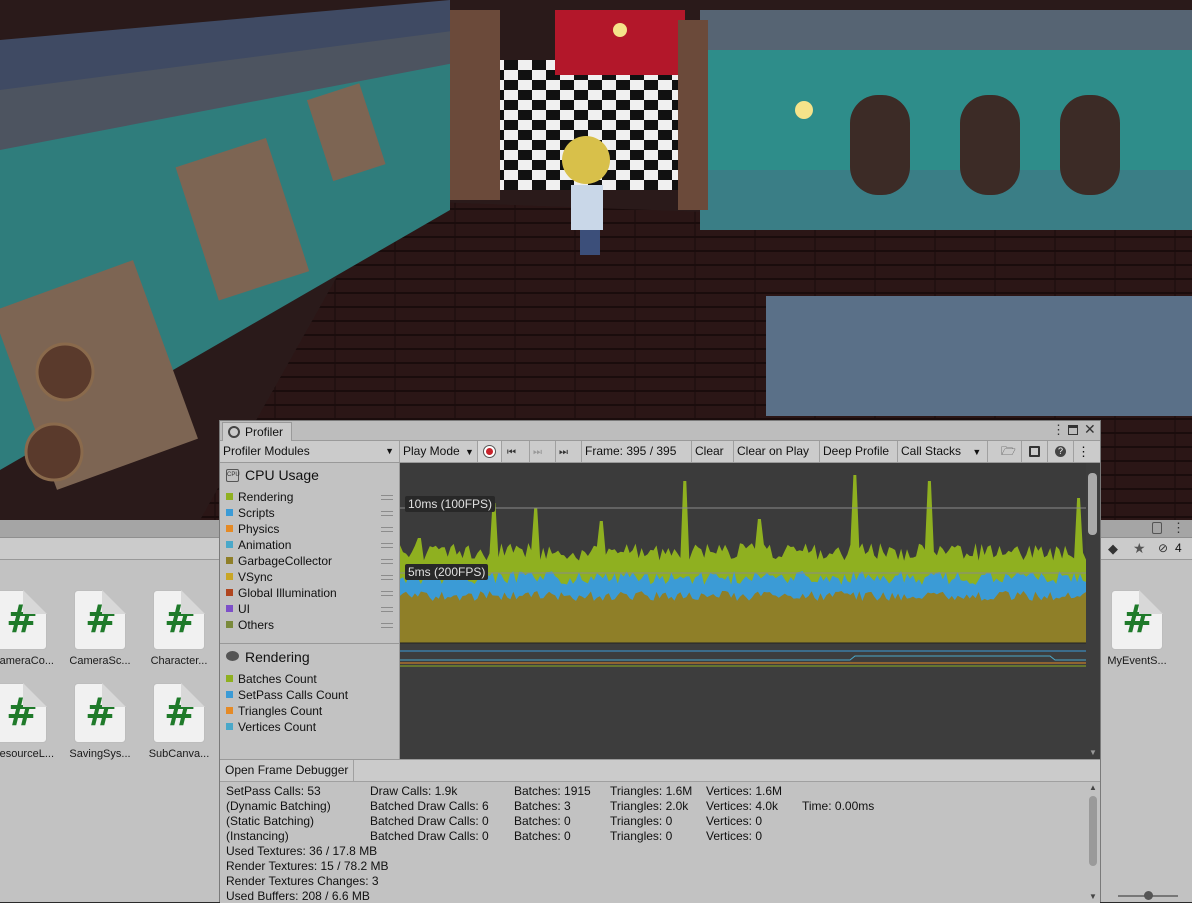  I want to click on hidden-packages-icon: ⊘, so click(1163, 548).